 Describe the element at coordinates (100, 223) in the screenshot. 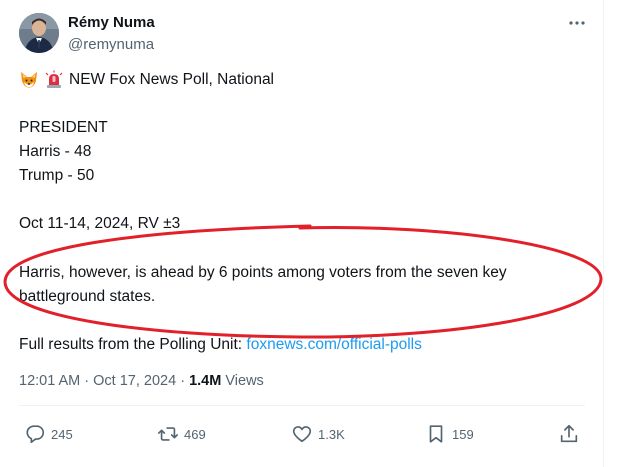

I see `poll-details: Oct 11-14, 2024, RV ±3` at that location.